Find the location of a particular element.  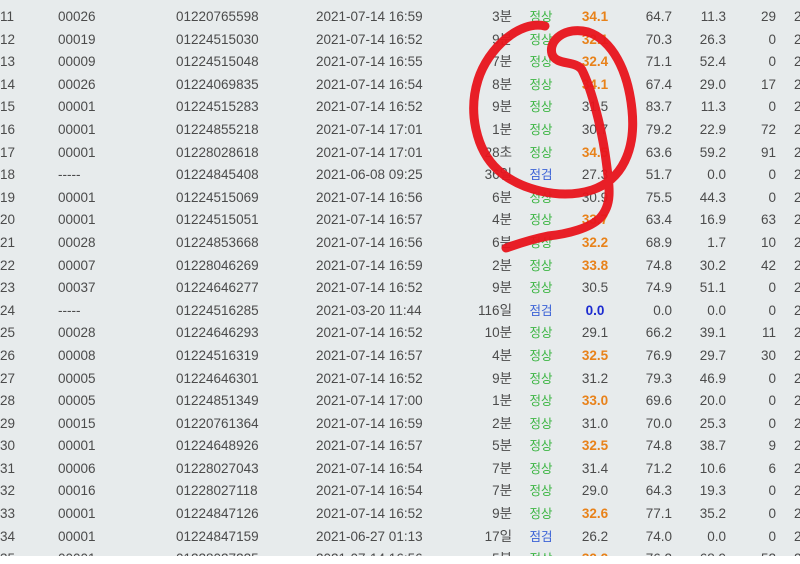

last-report-time: 2021-07-14 16:54 is located at coordinates (369, 468).